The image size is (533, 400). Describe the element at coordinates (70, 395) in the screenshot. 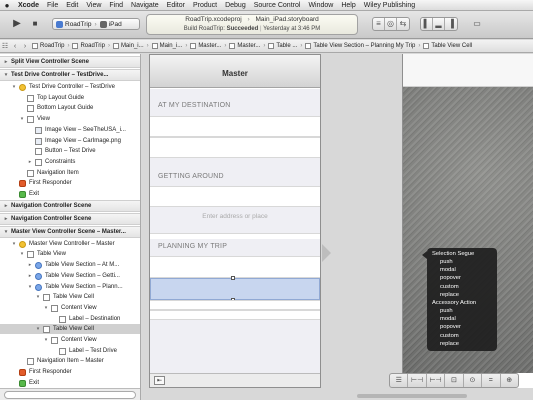

I see `outline-filter-field` at that location.